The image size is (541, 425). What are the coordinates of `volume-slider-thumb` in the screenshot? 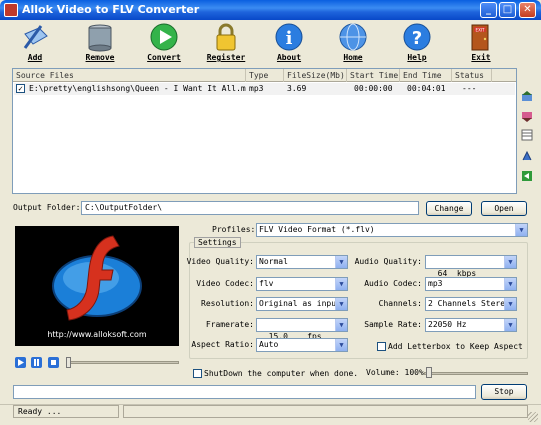 It's located at (429, 372).